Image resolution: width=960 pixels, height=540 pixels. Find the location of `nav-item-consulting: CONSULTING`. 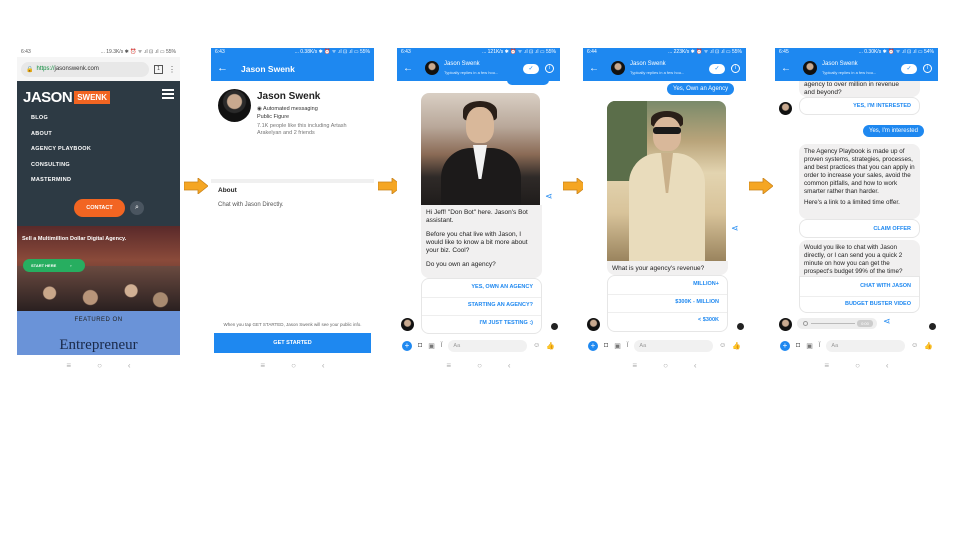

nav-item-consulting: CONSULTING is located at coordinates (61, 170).